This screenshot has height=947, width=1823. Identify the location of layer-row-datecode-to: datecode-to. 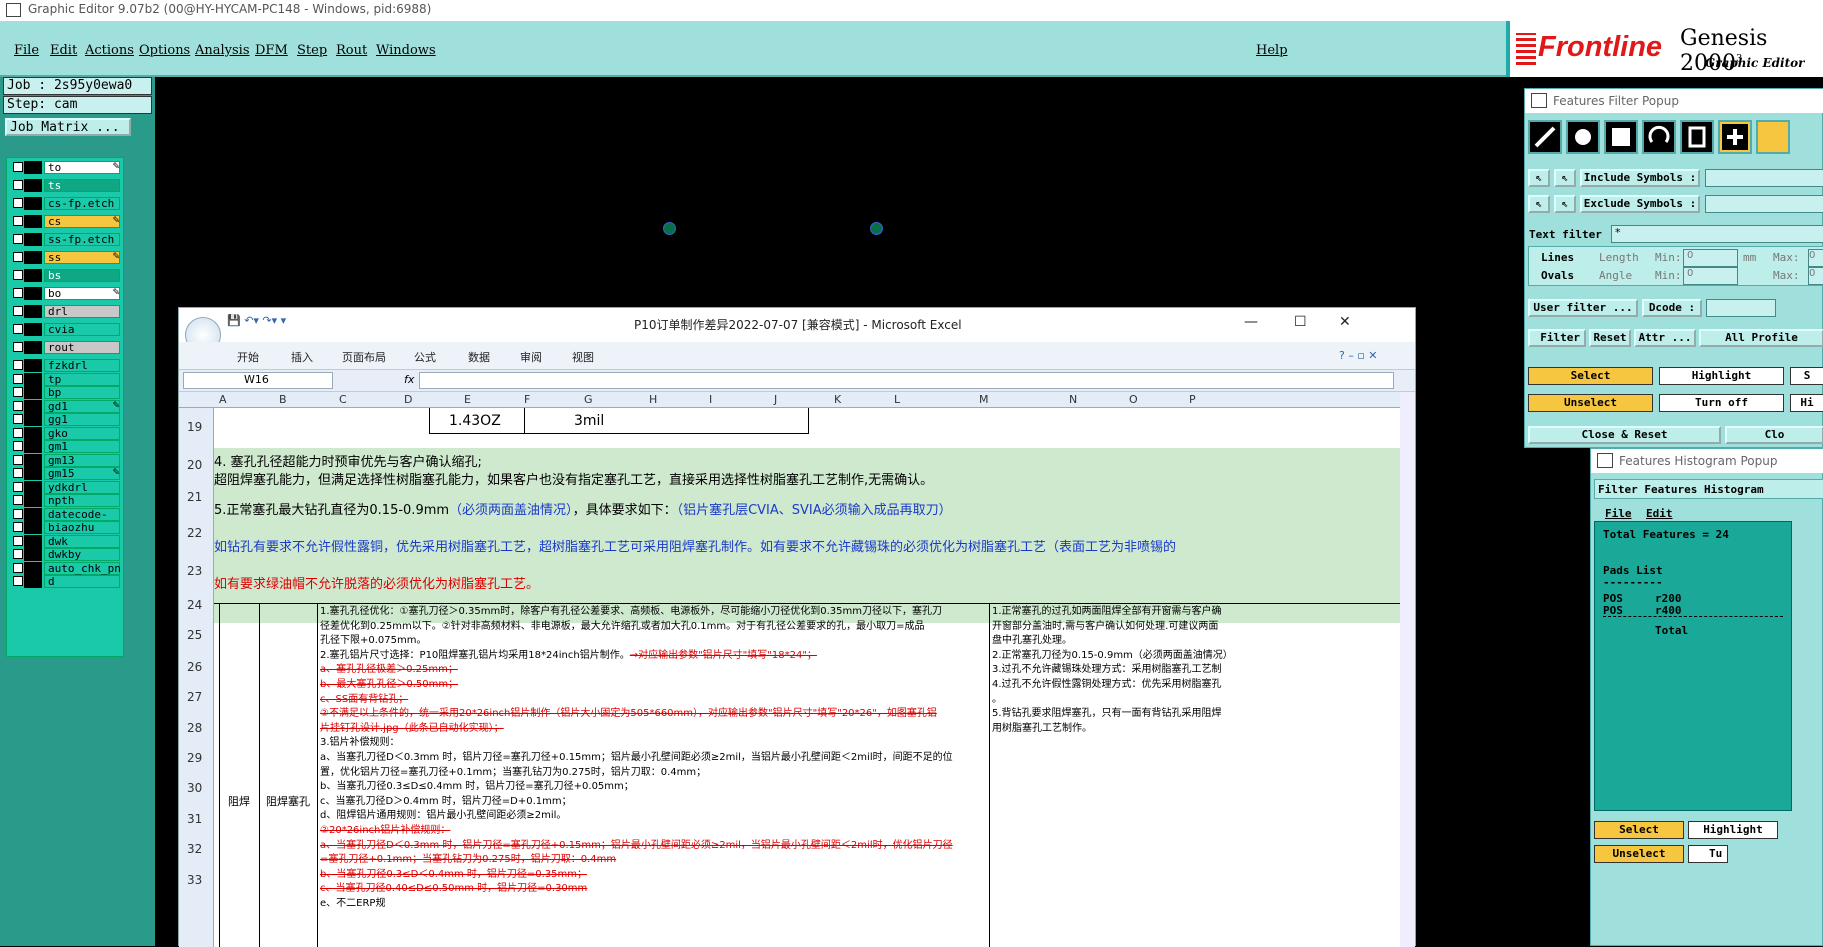
(66, 519).